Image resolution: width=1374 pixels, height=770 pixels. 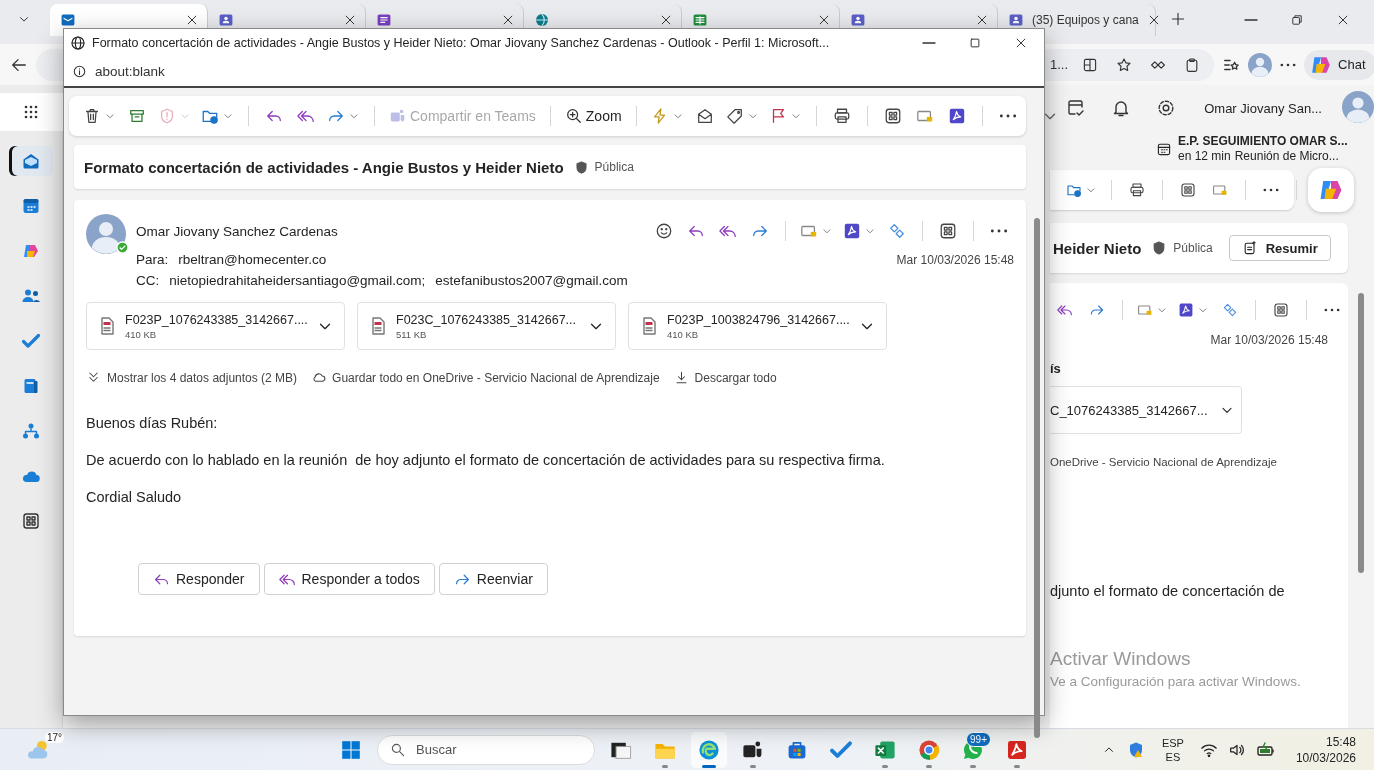 What do you see at coordinates (349, 579) in the screenshot?
I see `reply-all-button: Responder a todos` at bounding box center [349, 579].